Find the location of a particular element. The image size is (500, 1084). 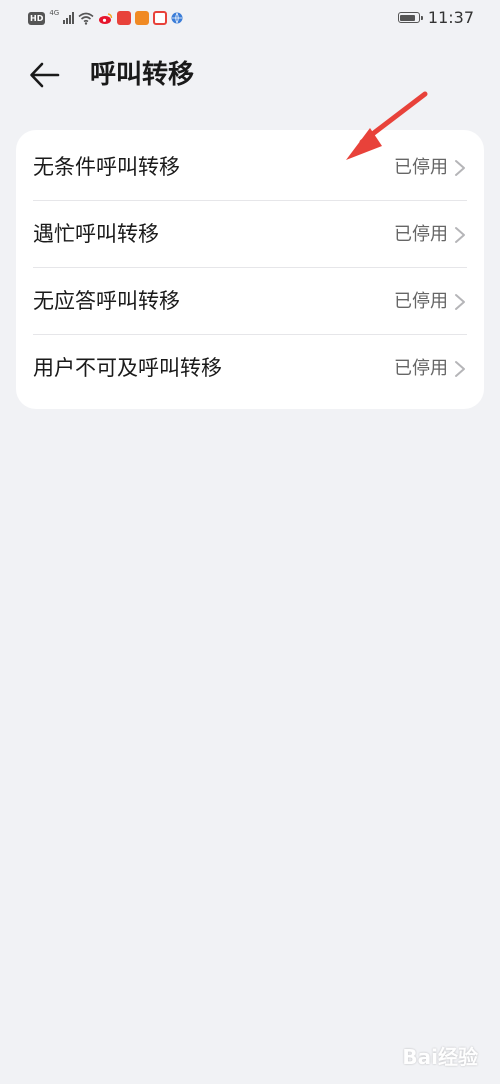

back-button is located at coordinates (48, 75).